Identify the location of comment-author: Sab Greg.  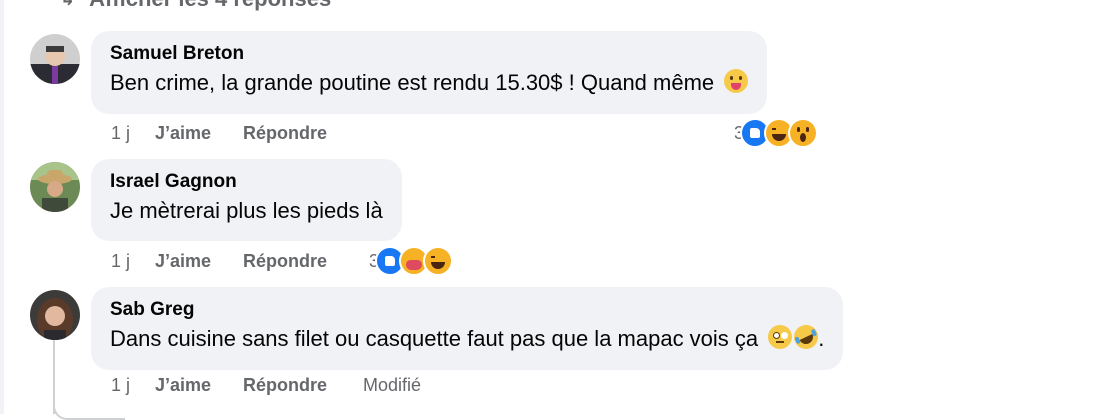
(467, 310).